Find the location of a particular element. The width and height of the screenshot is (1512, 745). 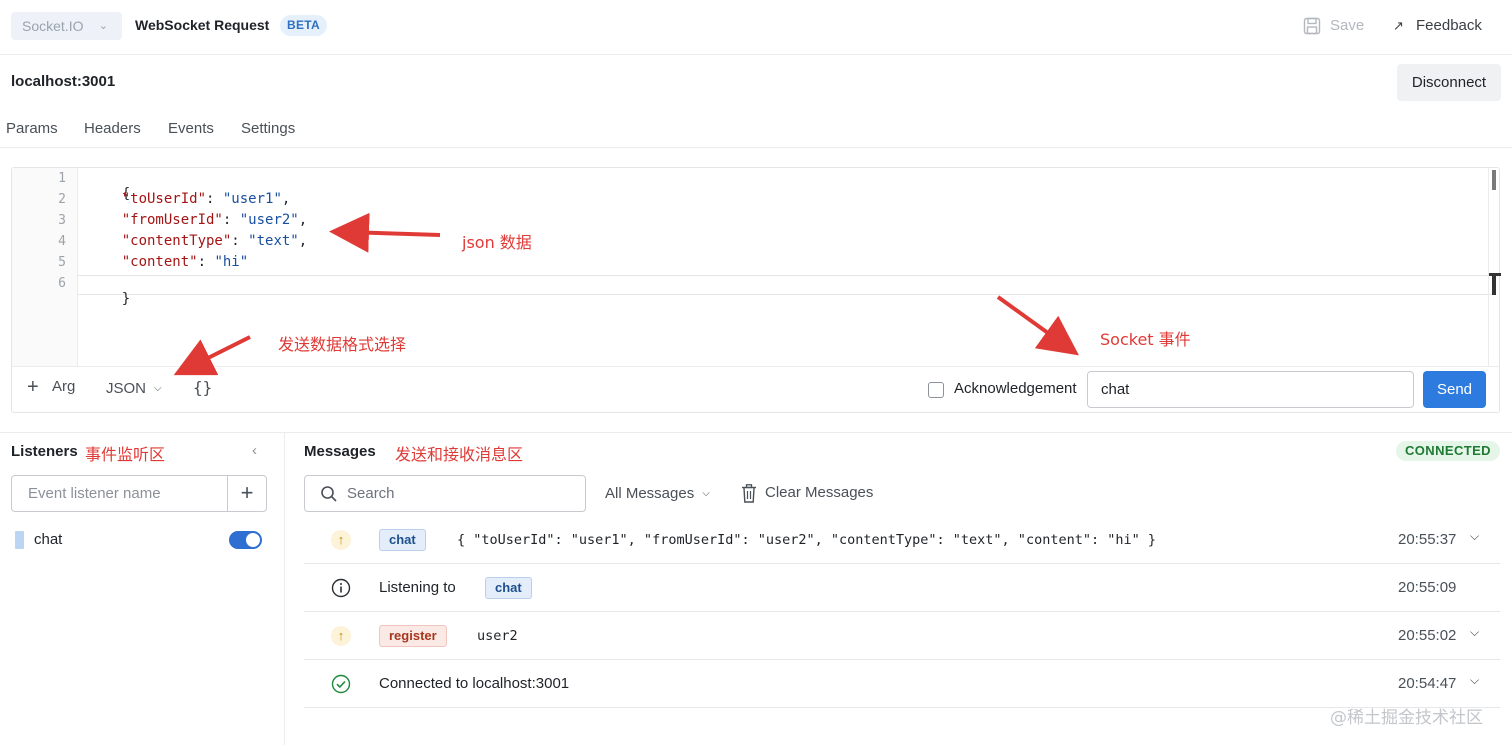

listener-item: chat is located at coordinates (139, 540).